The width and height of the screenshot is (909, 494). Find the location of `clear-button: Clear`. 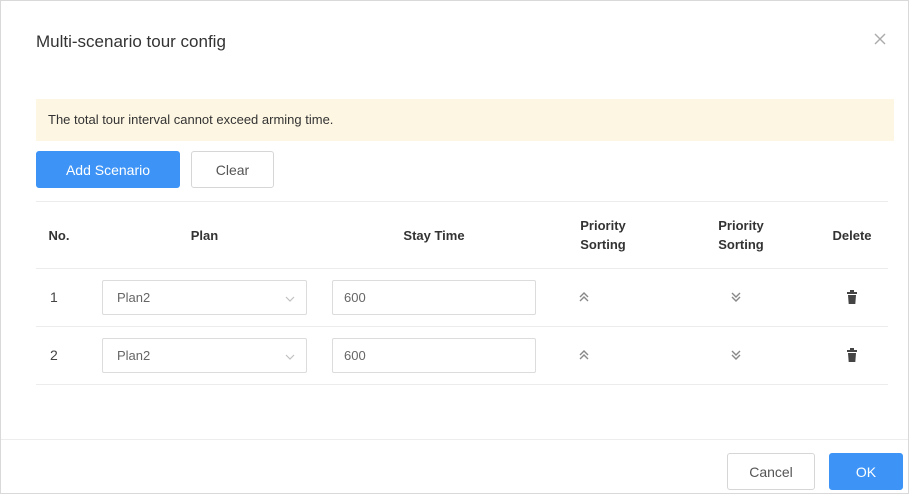

clear-button: Clear is located at coordinates (232, 169).